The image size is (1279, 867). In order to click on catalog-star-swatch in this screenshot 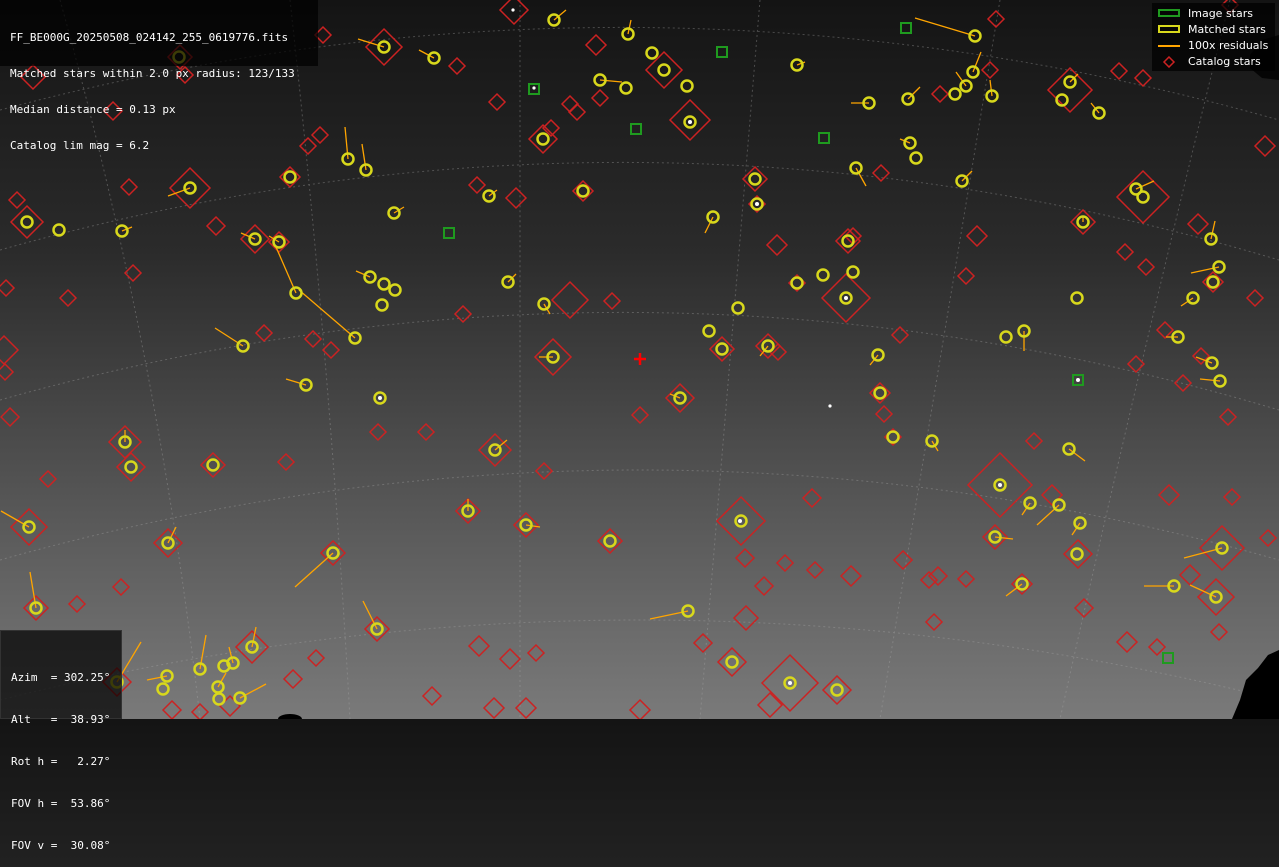, I will do `click(1169, 62)`.